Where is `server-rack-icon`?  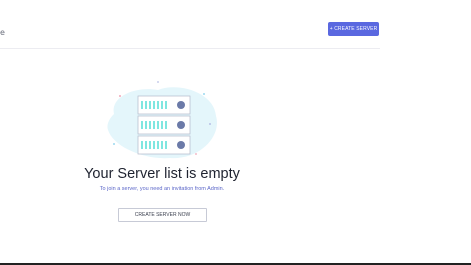 server-rack-icon is located at coordinates (162, 120).